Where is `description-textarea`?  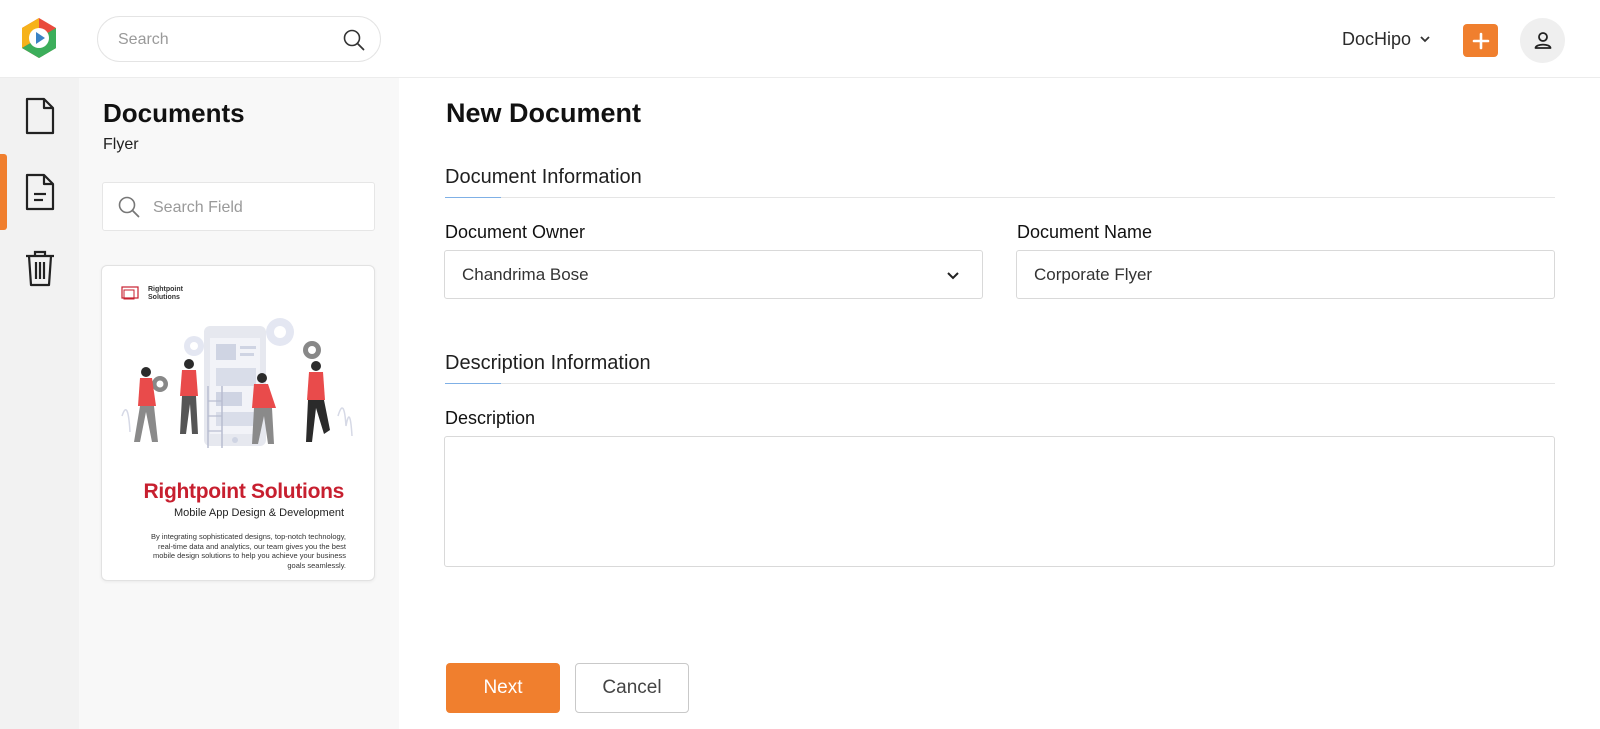
description-textarea is located at coordinates (999, 501).